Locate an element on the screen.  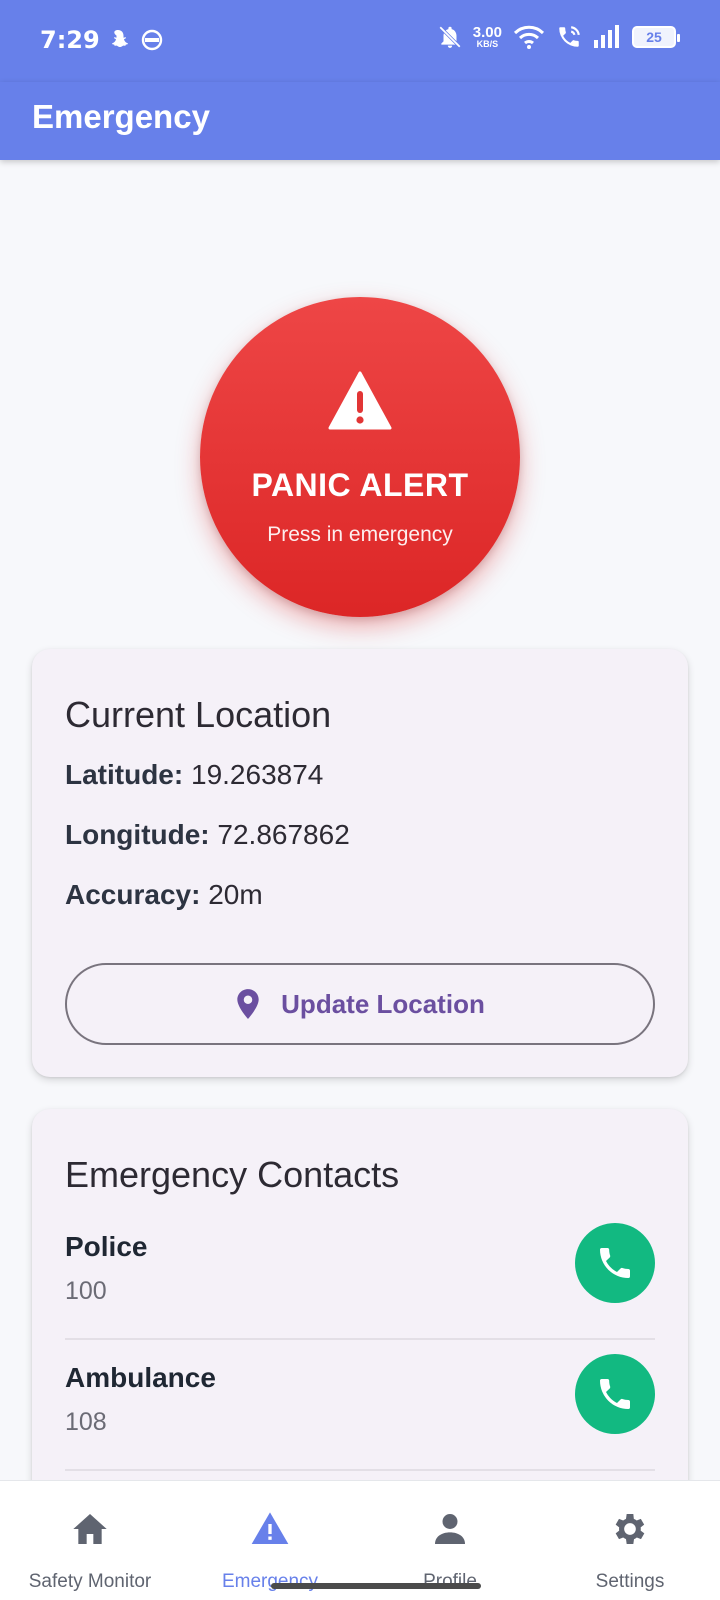
longitude-row: Longitude: 72.867862 is located at coordinates (207, 835).